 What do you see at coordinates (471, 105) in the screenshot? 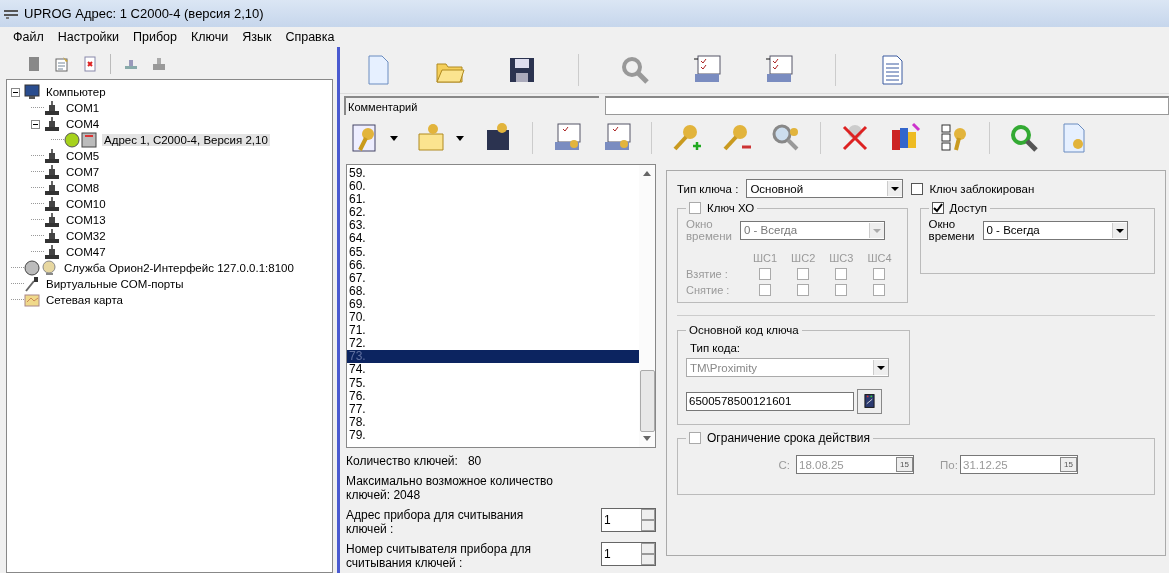
I see `comment-label: Комментарий` at bounding box center [471, 105].